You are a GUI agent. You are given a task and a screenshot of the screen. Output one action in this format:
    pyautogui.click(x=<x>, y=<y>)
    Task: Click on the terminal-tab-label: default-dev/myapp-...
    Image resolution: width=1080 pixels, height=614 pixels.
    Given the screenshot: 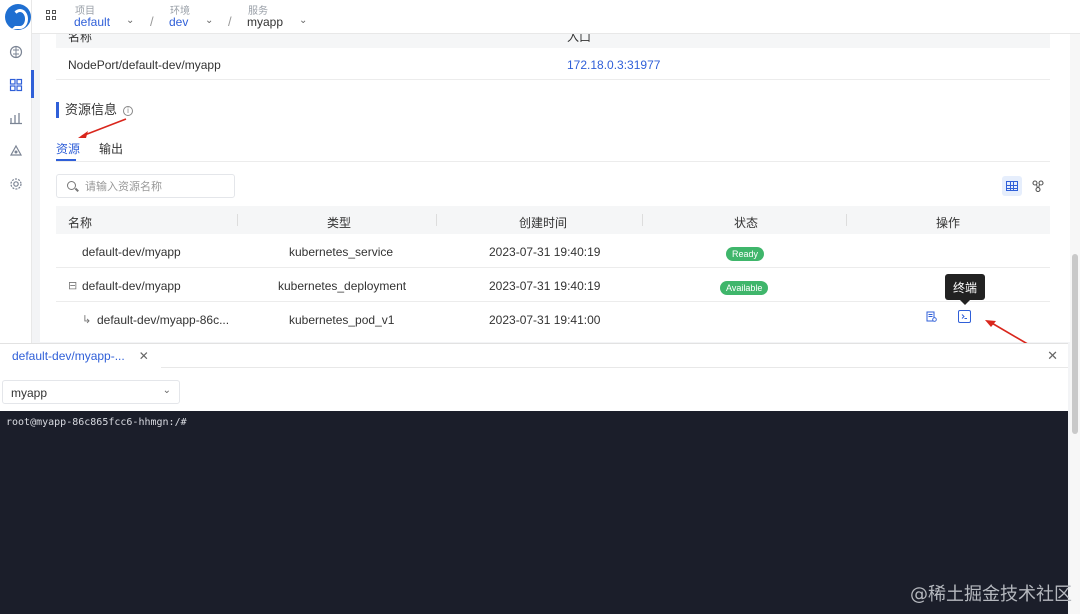 What is the action you would take?
    pyautogui.click(x=68, y=356)
    